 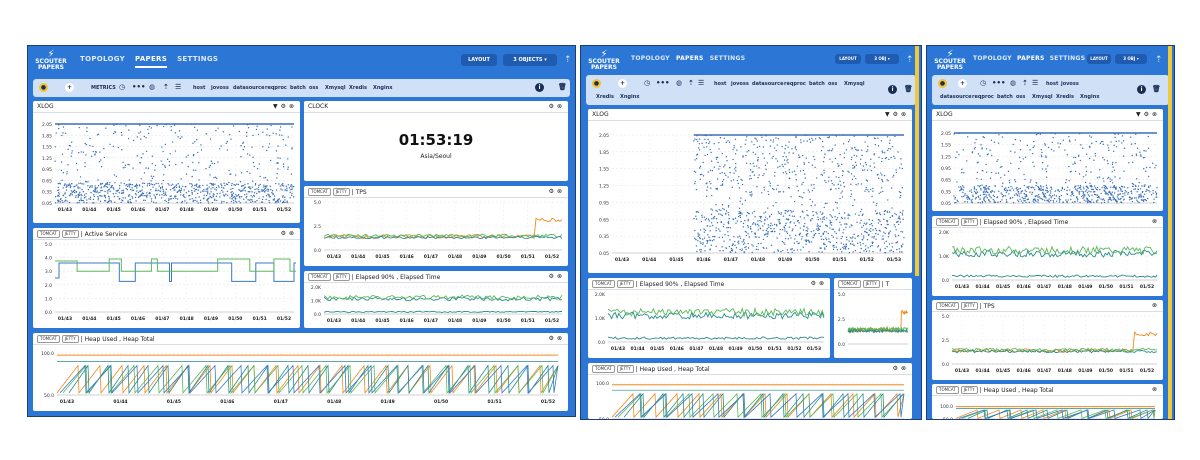 What do you see at coordinates (873, 318) in the screenshot?
I see `tps-chart: 5.02.50.0` at bounding box center [873, 318].